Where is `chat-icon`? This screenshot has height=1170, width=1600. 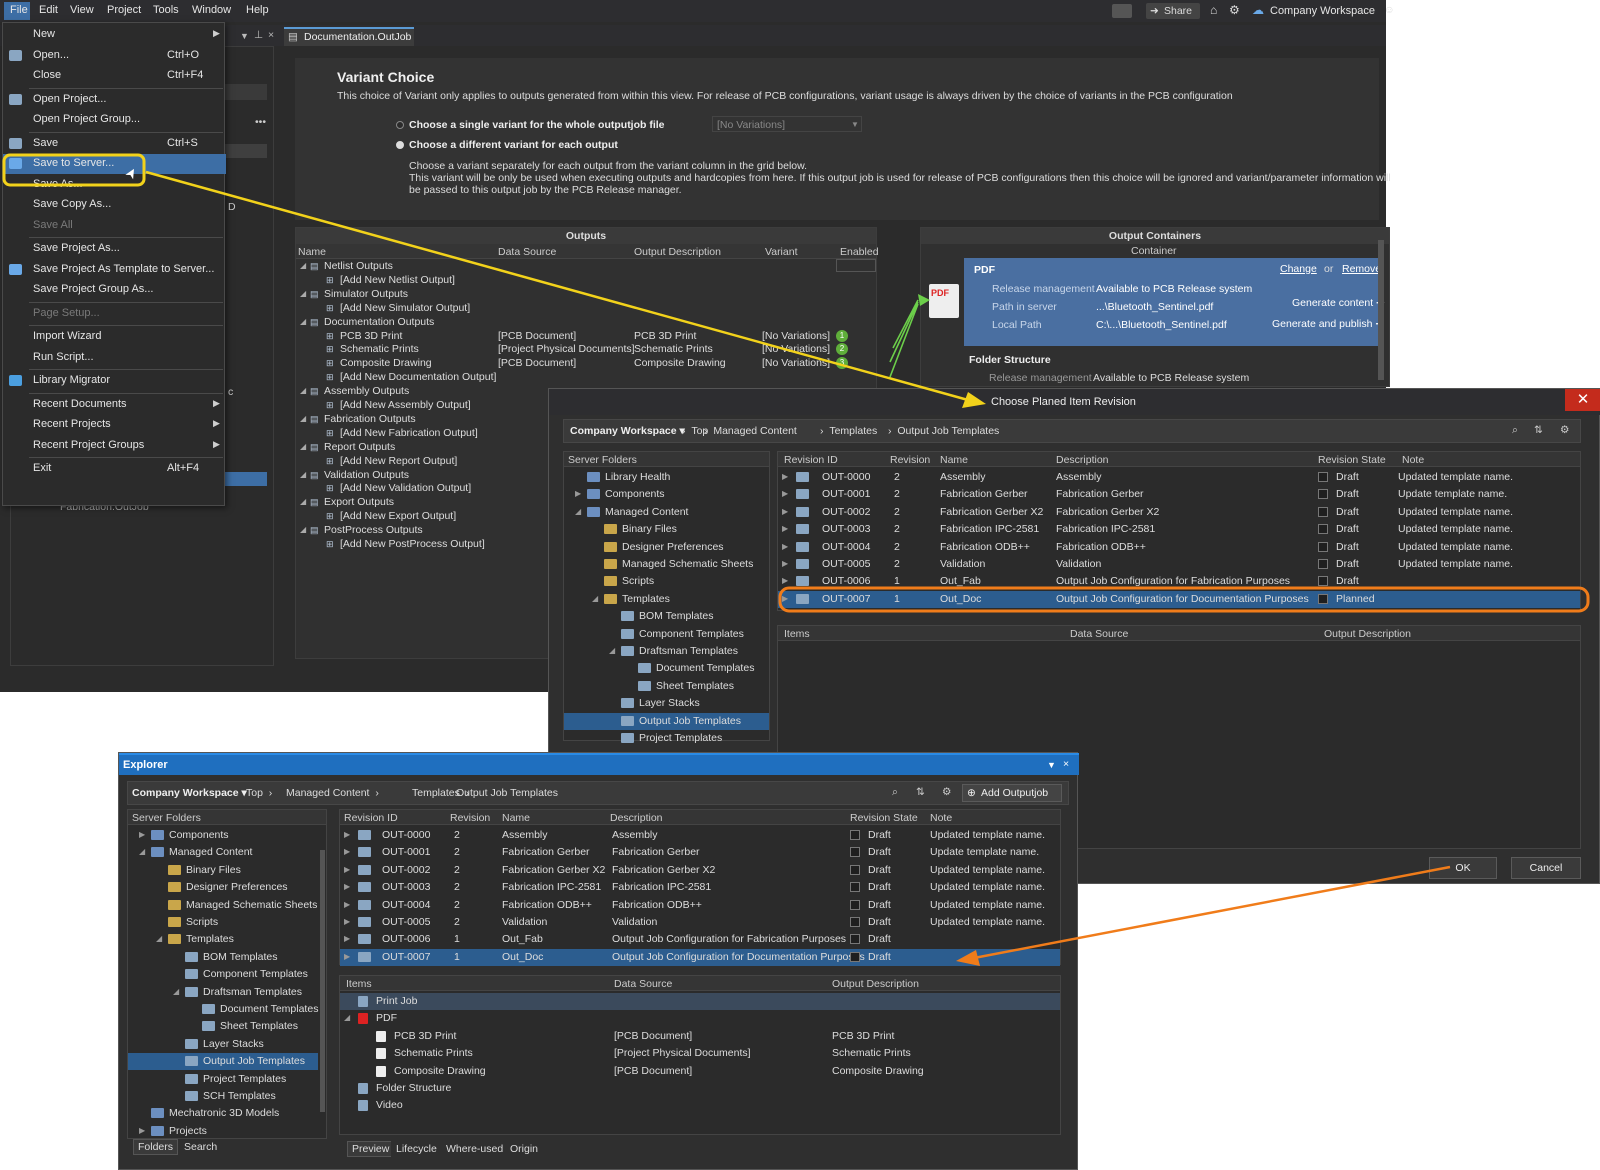 chat-icon is located at coordinates (1122, 11).